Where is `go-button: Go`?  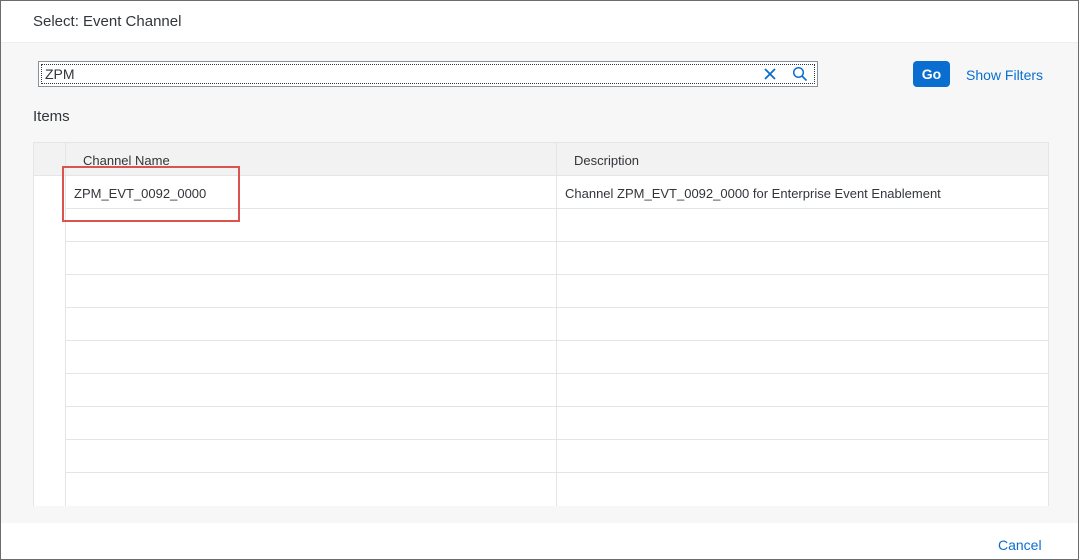
go-button: Go is located at coordinates (931, 74).